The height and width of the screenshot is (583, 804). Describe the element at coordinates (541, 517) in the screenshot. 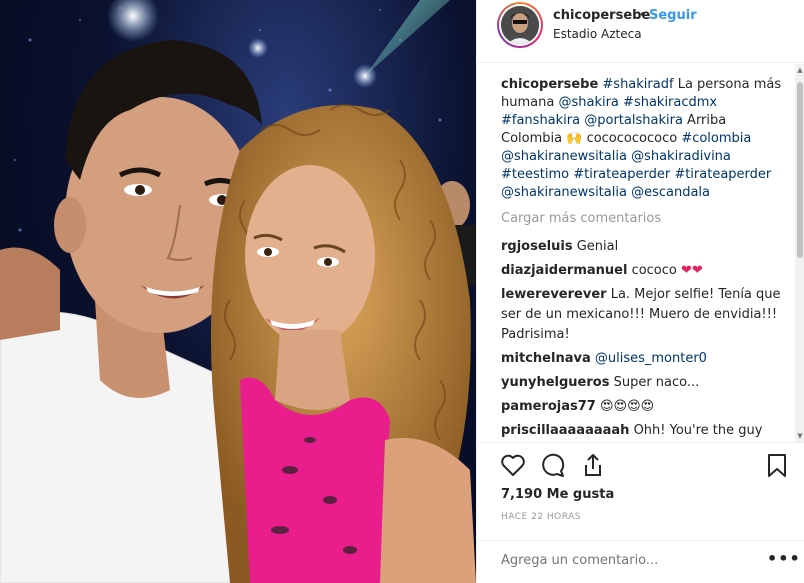

I see `post-timestamp: HACE 22 HORAS` at that location.